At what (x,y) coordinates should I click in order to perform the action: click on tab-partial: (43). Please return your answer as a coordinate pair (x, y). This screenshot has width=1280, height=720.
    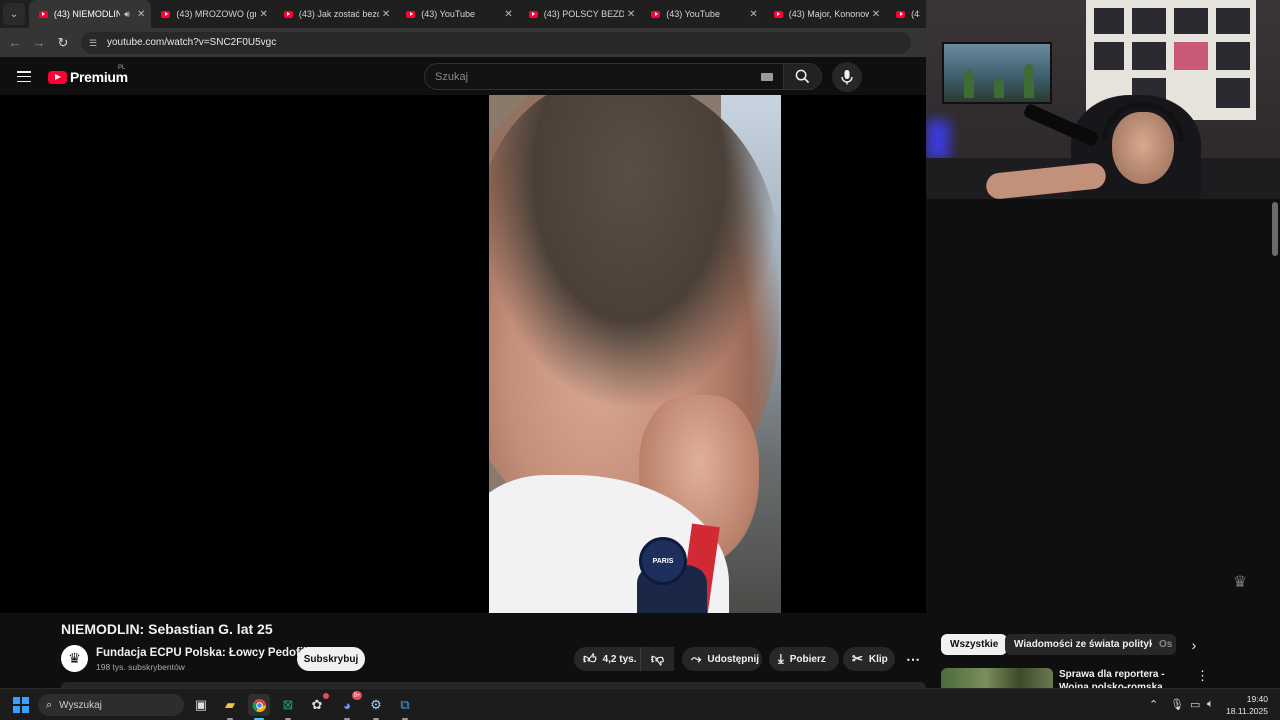
    Looking at the image, I should click on (906, 14).